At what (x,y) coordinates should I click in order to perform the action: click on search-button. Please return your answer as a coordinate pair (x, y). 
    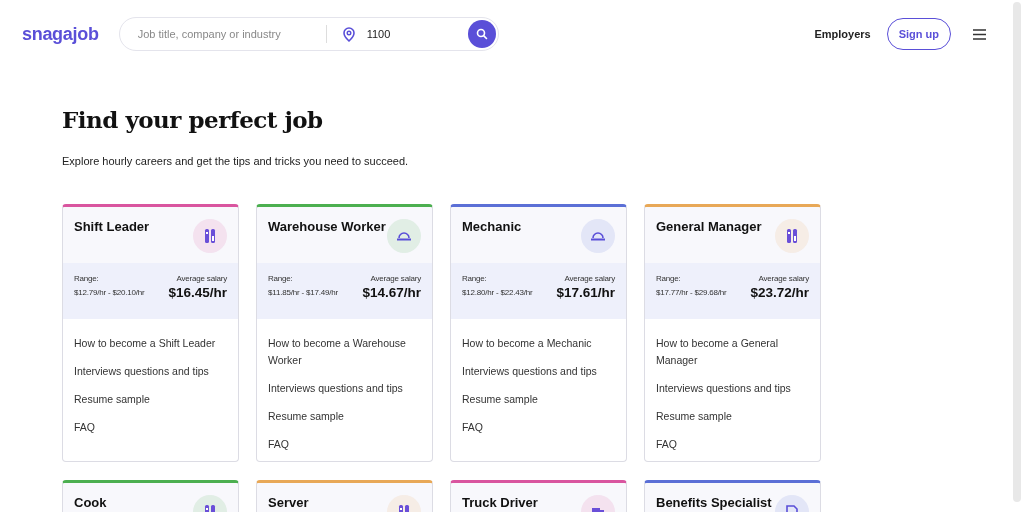
    Looking at the image, I should click on (481, 34).